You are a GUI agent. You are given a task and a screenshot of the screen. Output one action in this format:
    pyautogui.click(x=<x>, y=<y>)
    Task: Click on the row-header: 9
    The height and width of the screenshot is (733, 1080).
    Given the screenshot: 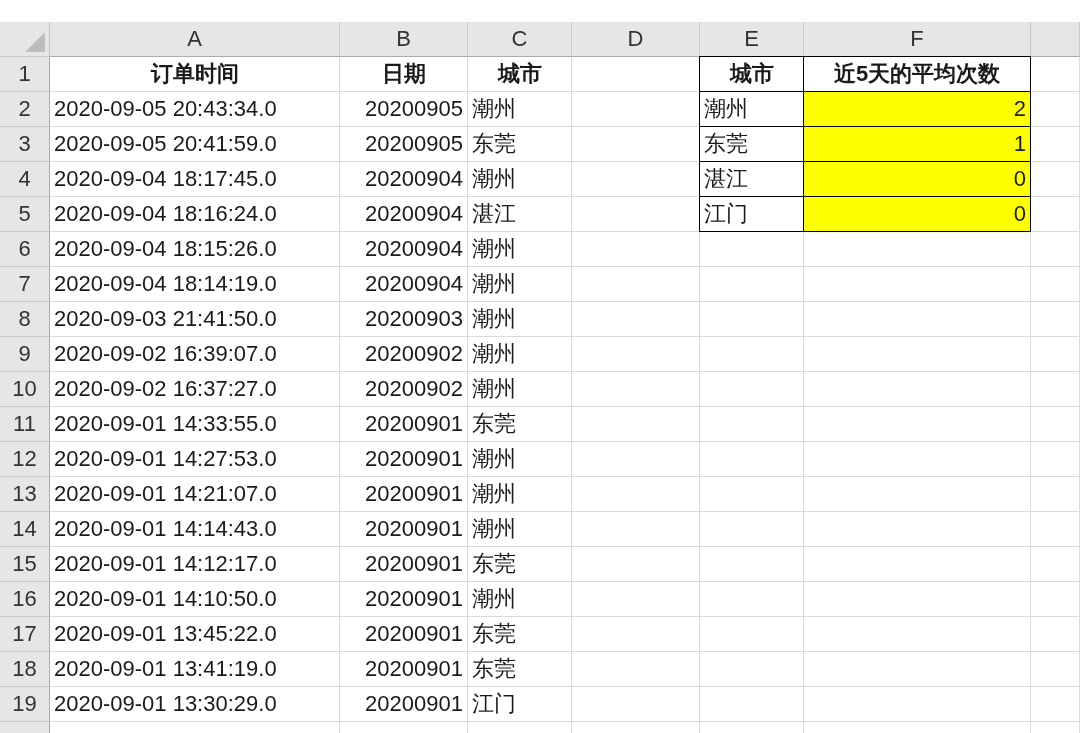 What is the action you would take?
    pyautogui.click(x=25, y=354)
    